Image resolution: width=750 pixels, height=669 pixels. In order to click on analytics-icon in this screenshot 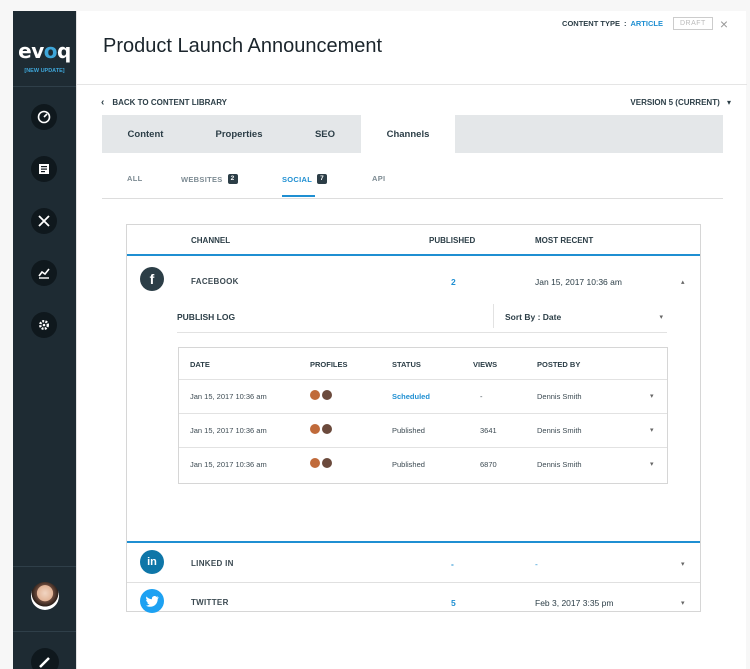, I will do `click(44, 273)`.